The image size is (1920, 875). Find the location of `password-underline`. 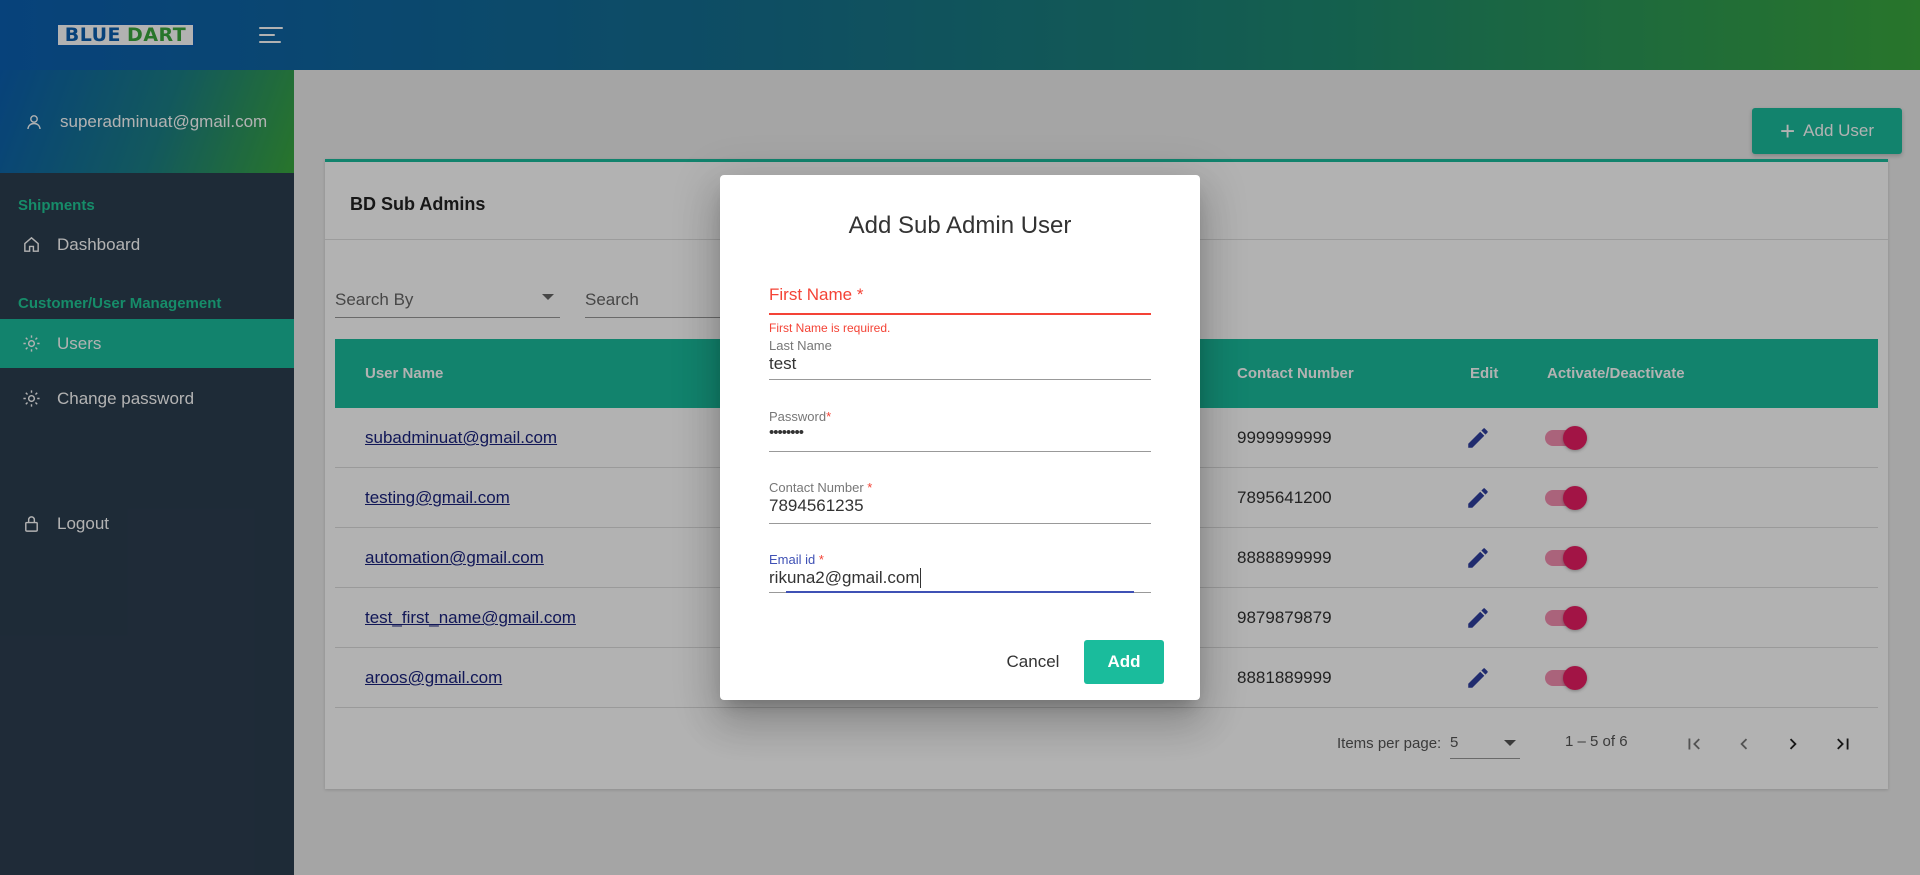

password-underline is located at coordinates (960, 451).